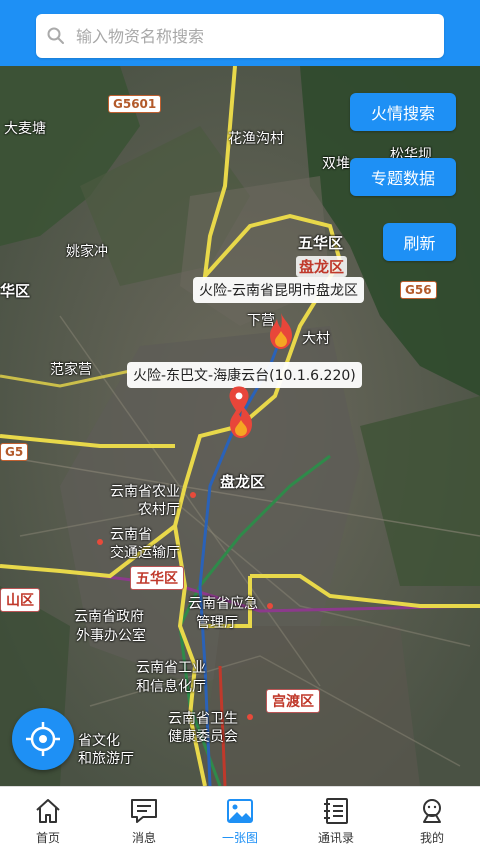 This screenshot has width=480, height=854. What do you see at coordinates (144, 810) in the screenshot?
I see `message-icon` at bounding box center [144, 810].